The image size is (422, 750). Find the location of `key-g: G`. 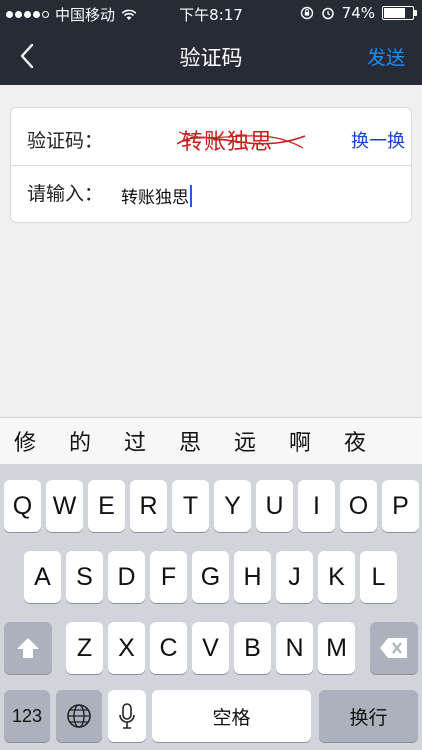

key-g: G is located at coordinates (210, 577).